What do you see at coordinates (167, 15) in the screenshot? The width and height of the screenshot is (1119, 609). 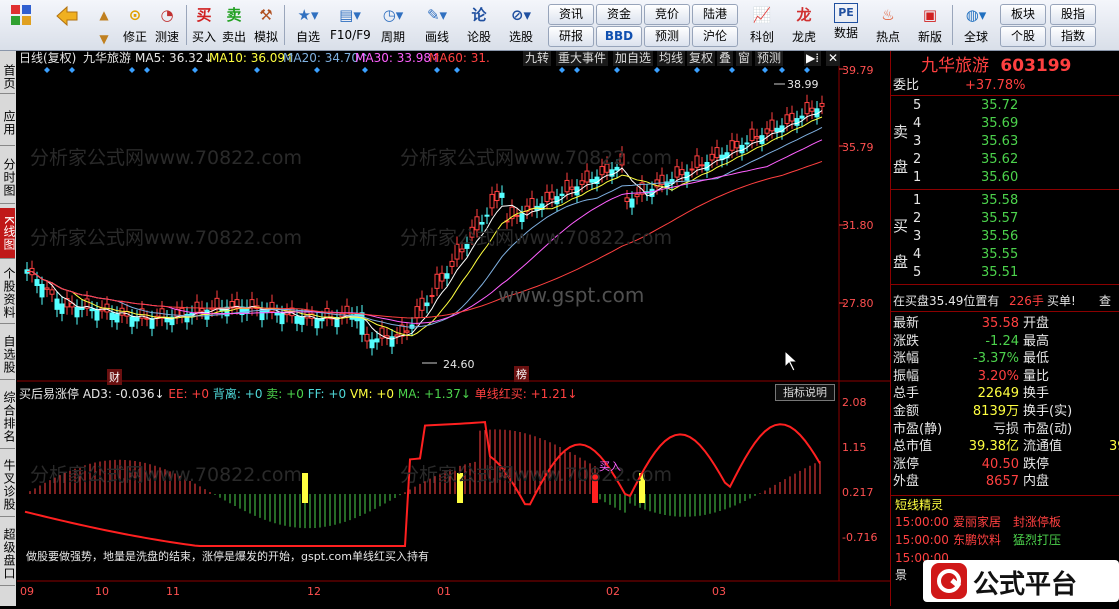 I see `speedtest-icon: ◔` at bounding box center [167, 15].